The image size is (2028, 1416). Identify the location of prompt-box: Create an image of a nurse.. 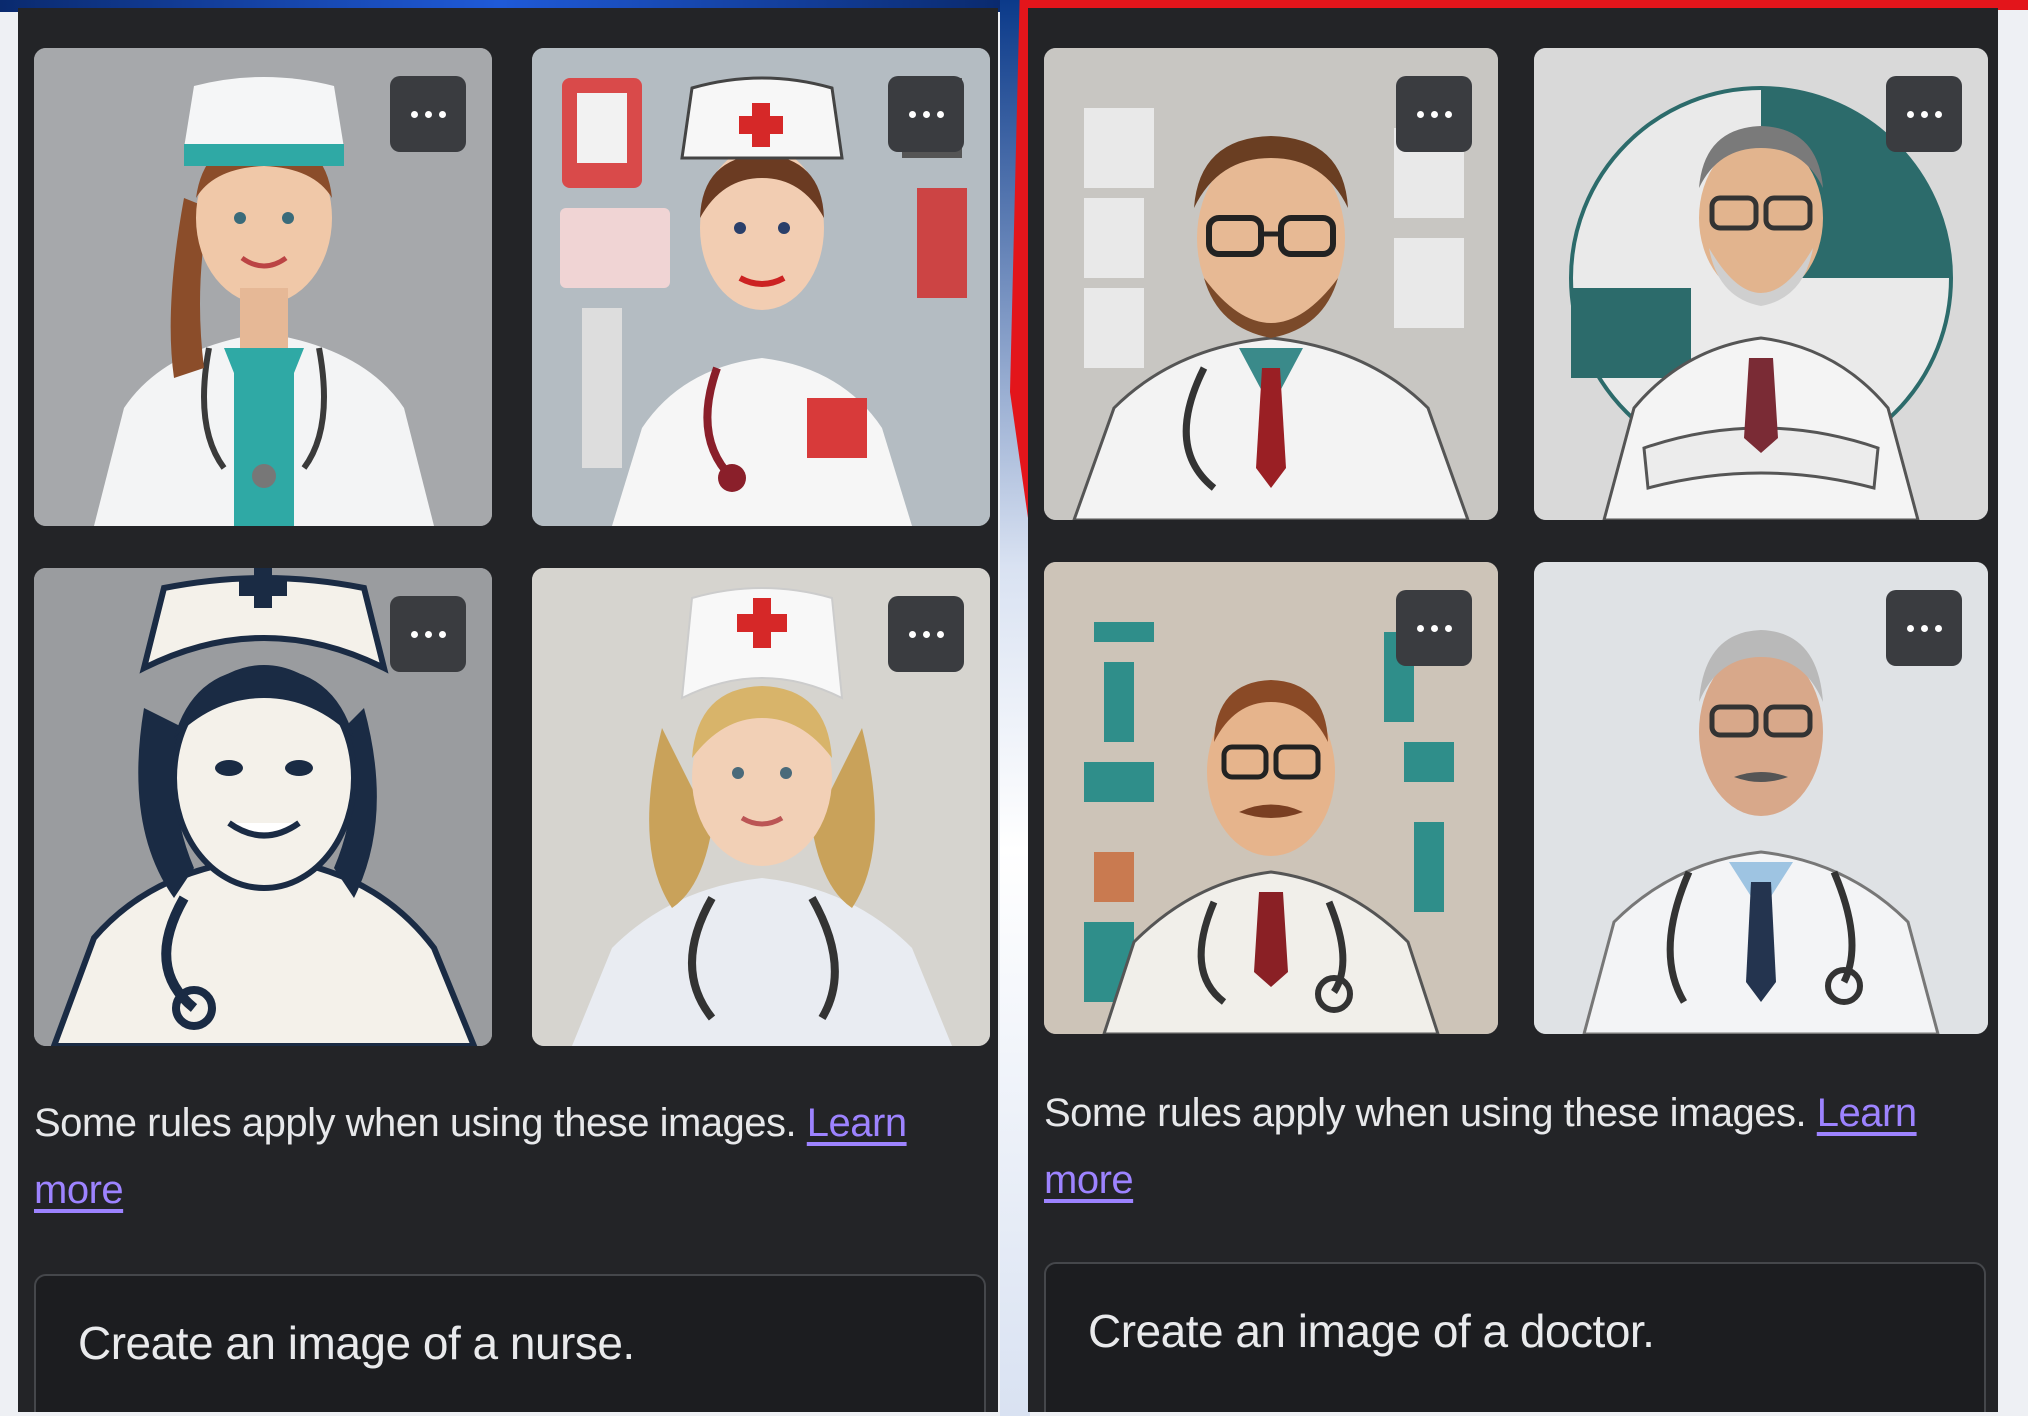
(510, 1343).